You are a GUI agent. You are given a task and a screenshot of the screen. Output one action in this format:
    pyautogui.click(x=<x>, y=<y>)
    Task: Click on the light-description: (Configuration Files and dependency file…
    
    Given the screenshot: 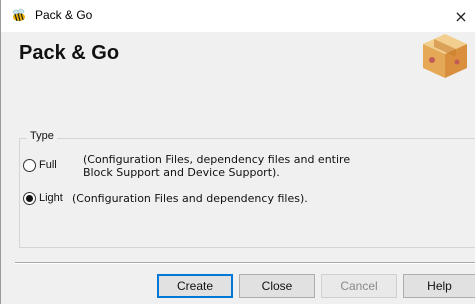 What is the action you would take?
    pyautogui.click(x=190, y=198)
    